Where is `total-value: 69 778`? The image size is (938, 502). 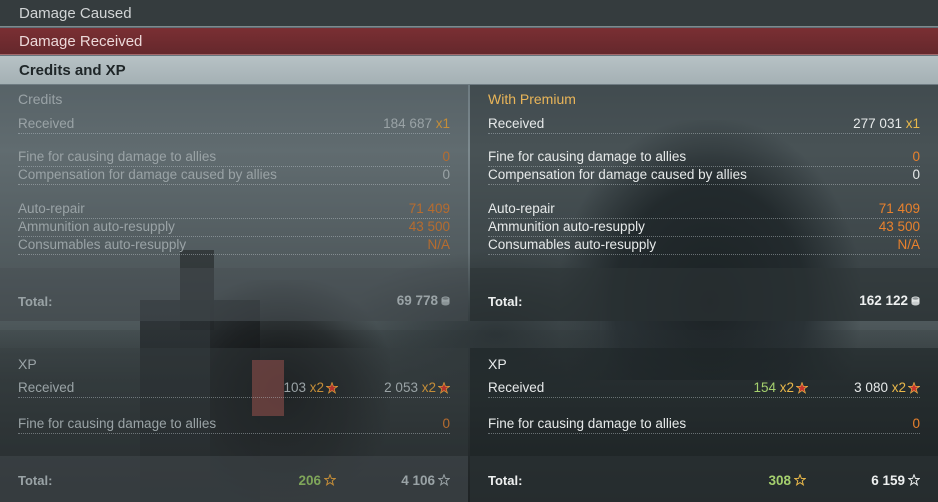 total-value: 69 778 is located at coordinates (423, 300).